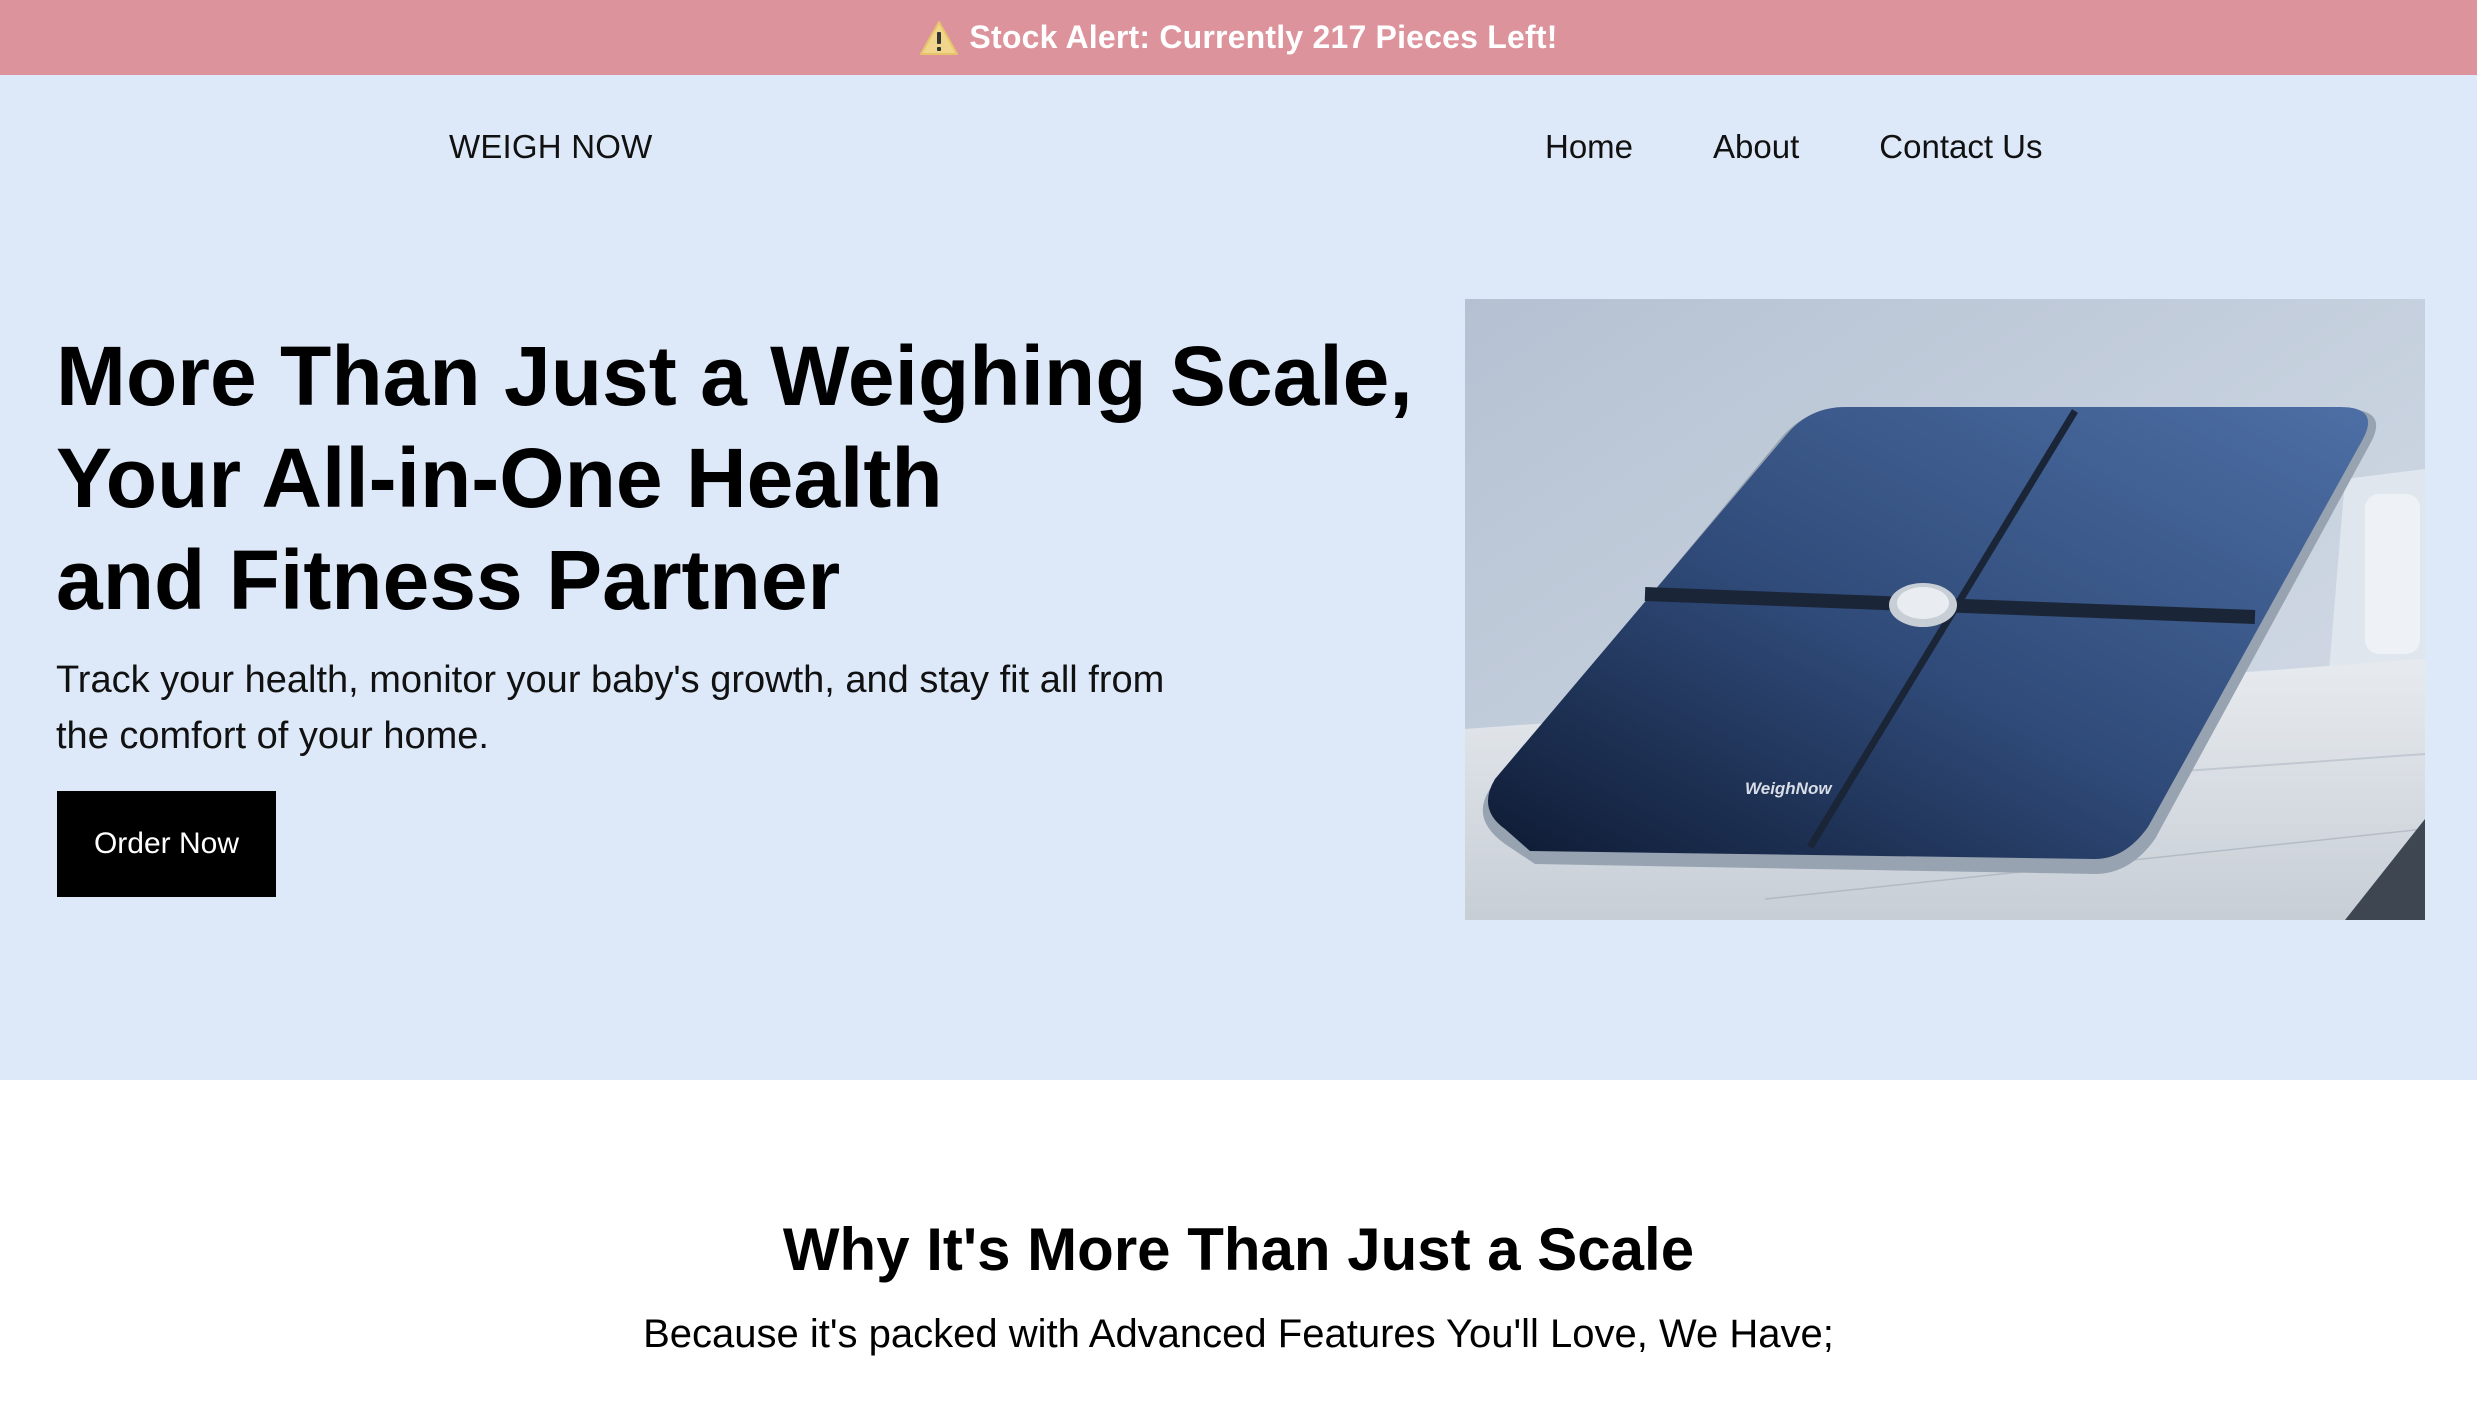 Image resolution: width=2477 pixels, height=1418 pixels. Describe the element at coordinates (166, 844) in the screenshot. I see `order-now-button: Order Now` at that location.